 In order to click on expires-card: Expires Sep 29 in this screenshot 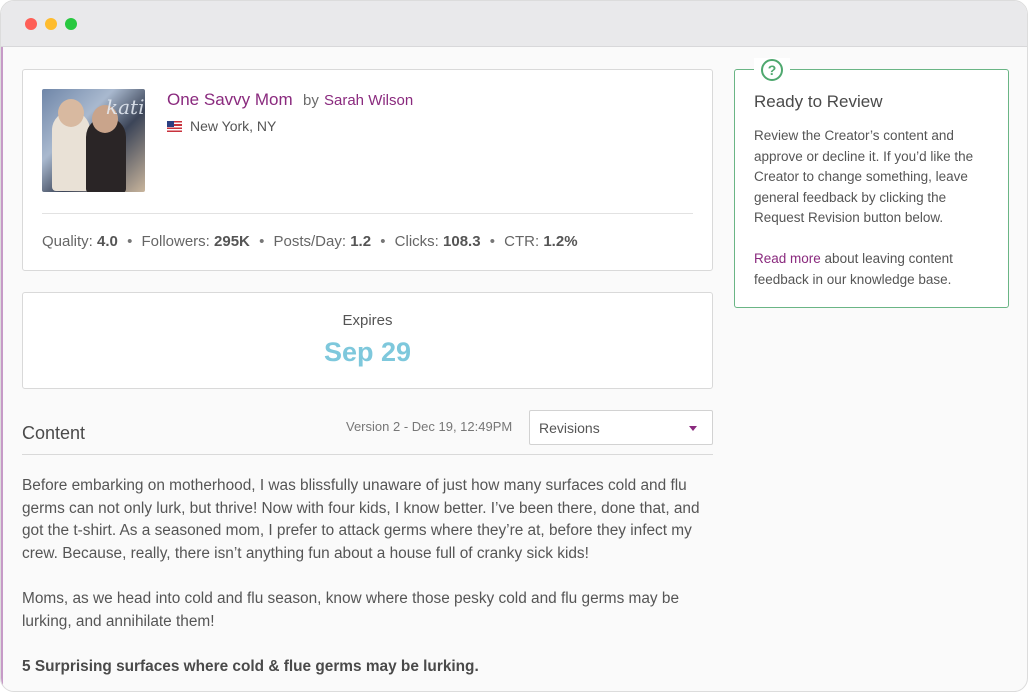, I will do `click(367, 340)`.